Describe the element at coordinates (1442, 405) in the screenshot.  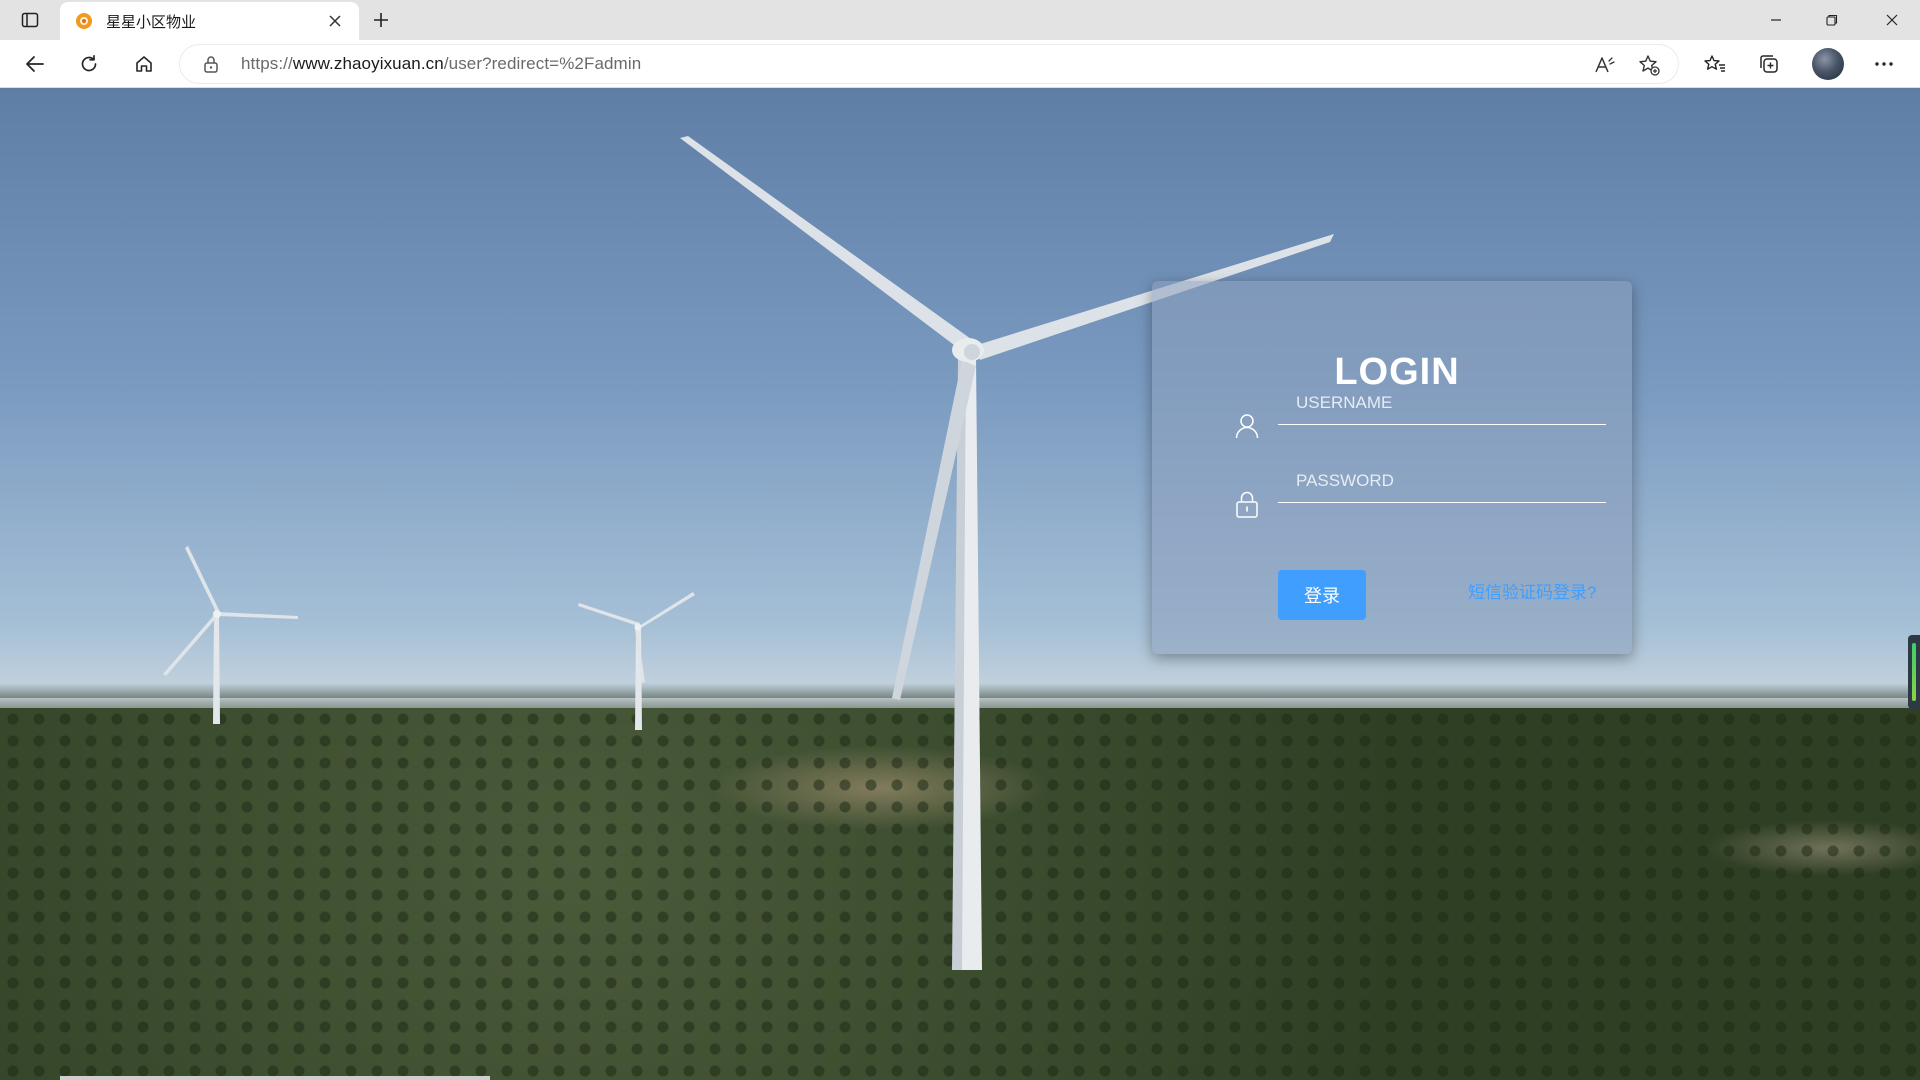
I see `username-input: USERNAME` at that location.